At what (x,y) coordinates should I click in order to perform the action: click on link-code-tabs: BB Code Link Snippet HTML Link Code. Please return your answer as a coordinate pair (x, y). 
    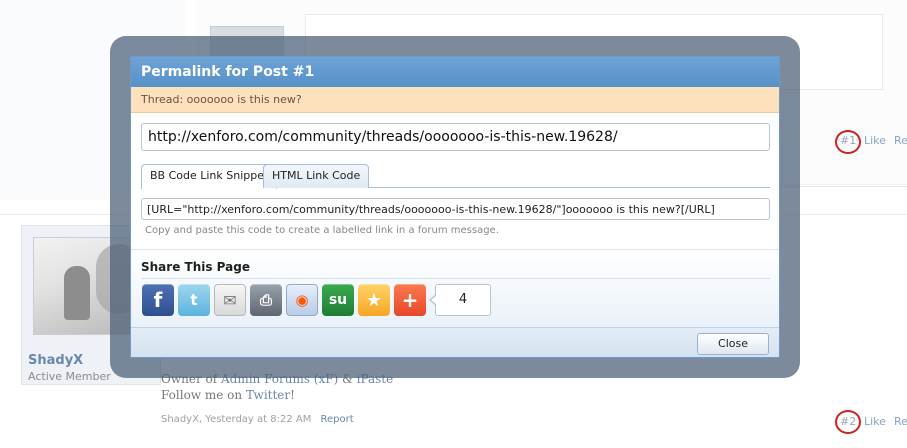
    Looking at the image, I should click on (455, 176).